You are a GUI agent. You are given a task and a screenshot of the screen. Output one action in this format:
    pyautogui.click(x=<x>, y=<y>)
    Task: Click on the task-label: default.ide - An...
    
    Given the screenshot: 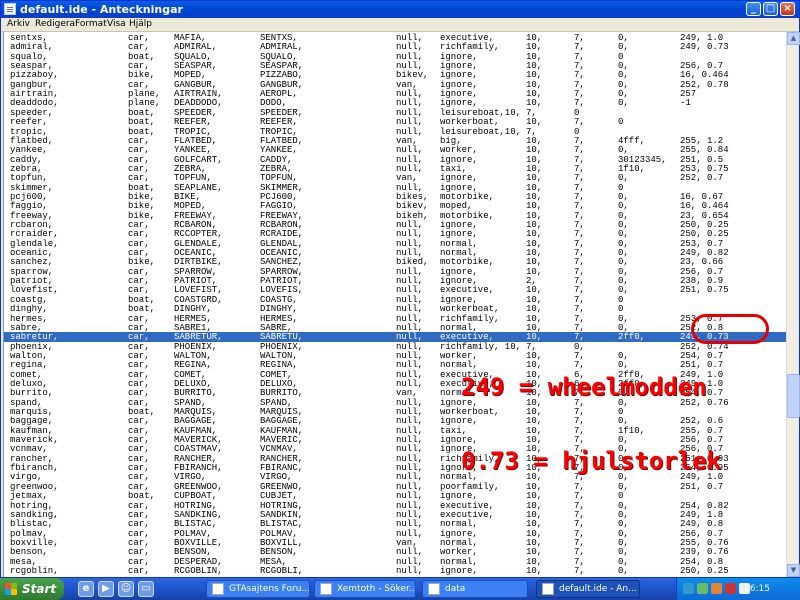 What is the action you would take?
    pyautogui.click(x=598, y=589)
    